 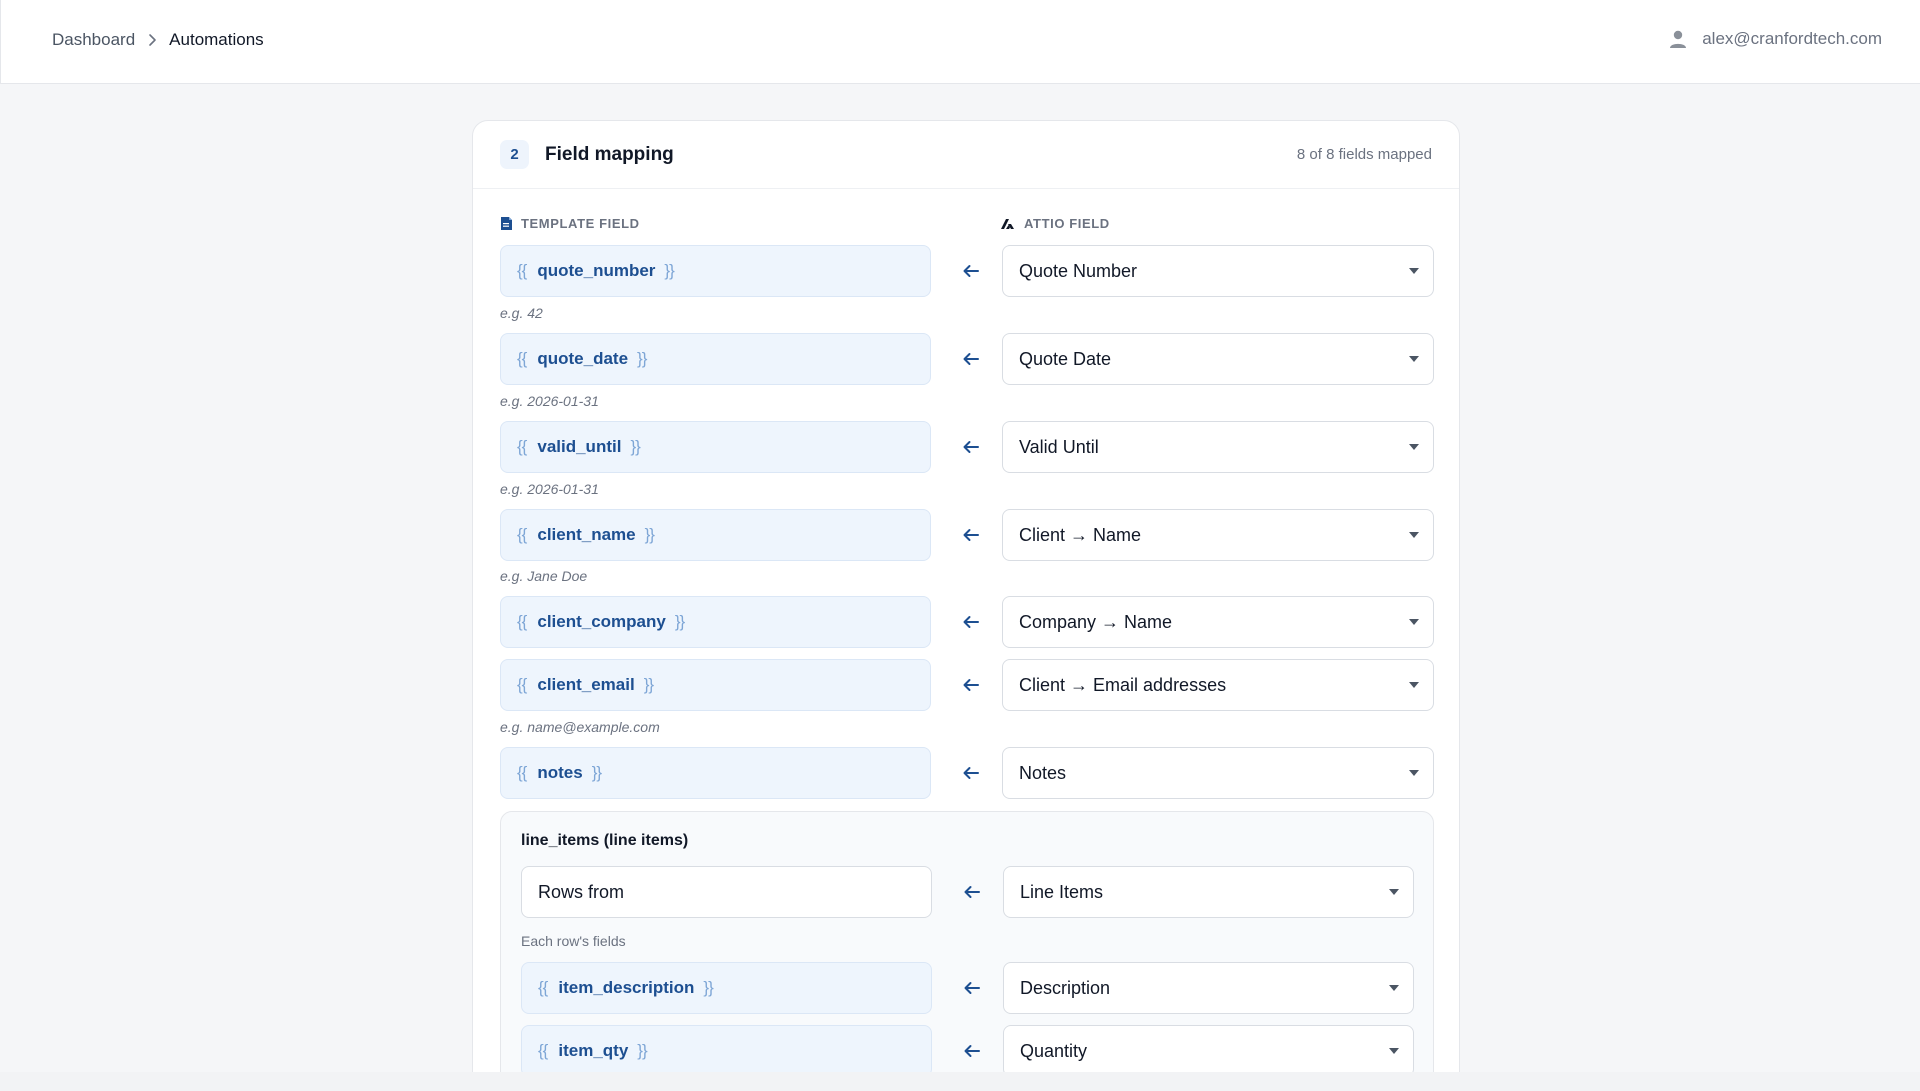 I want to click on template-field-name: quote_date, so click(x=583, y=358).